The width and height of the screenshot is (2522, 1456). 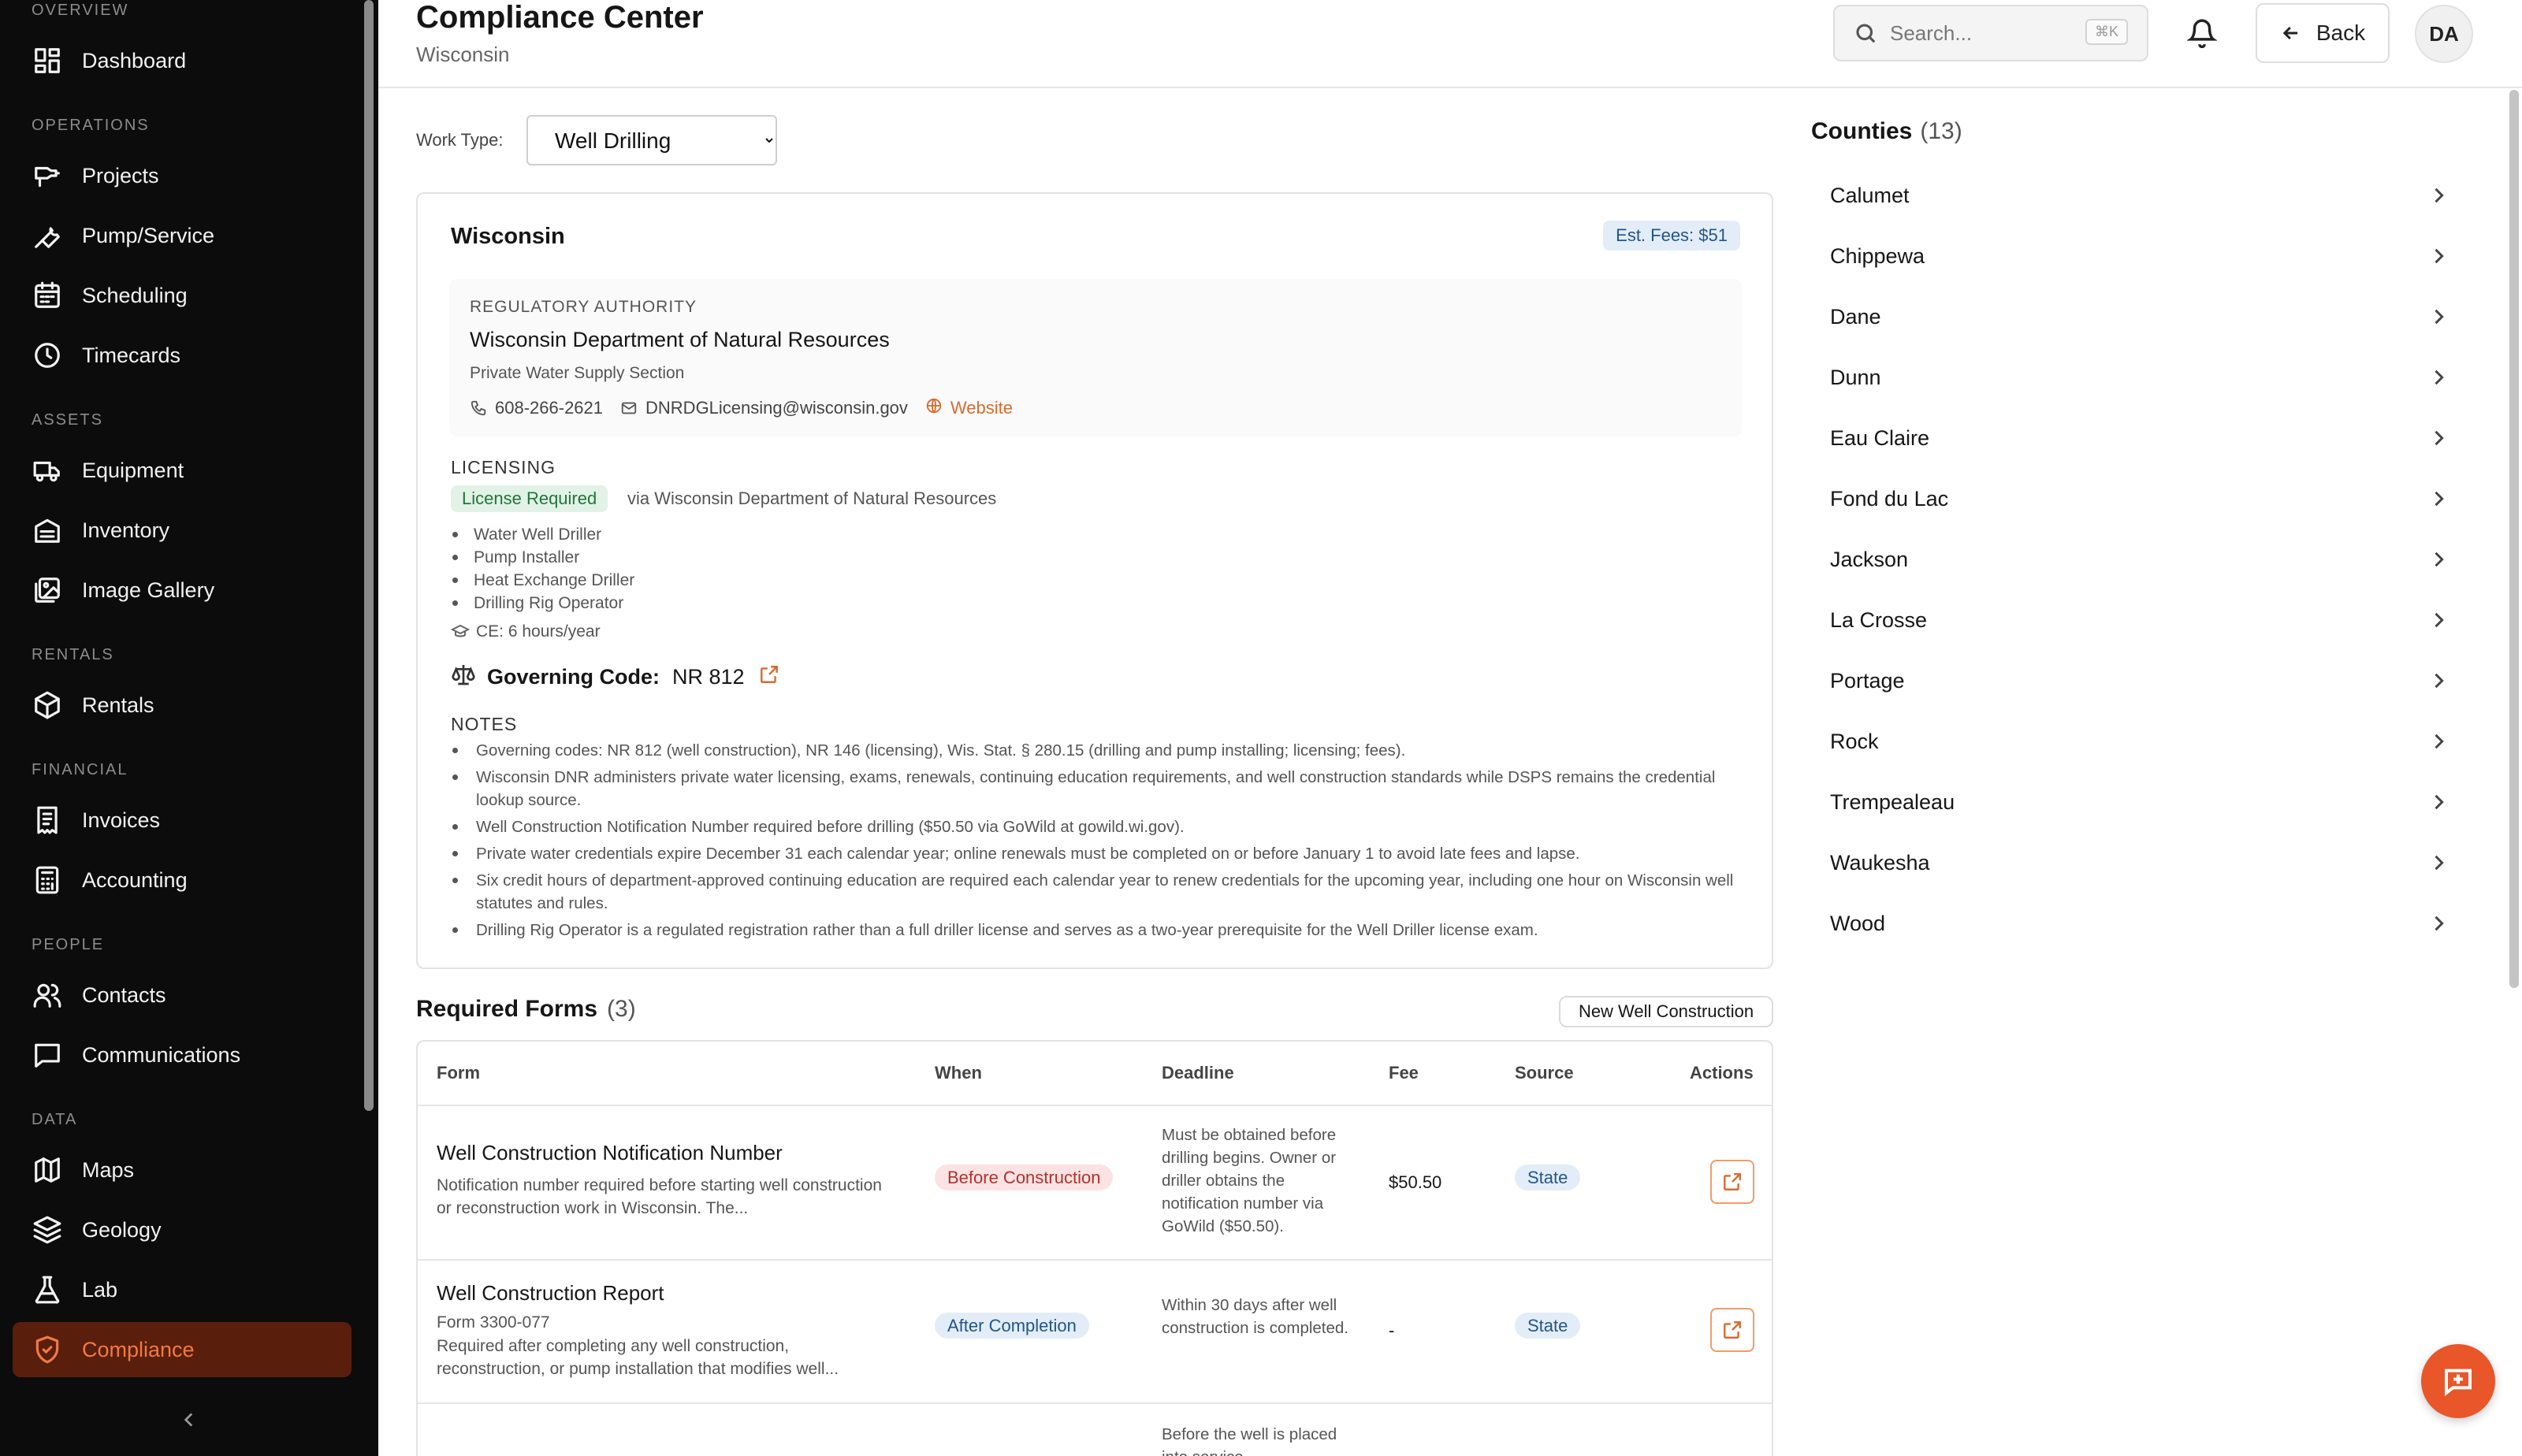 What do you see at coordinates (369, 555) in the screenshot?
I see `sidebar-scrollbar` at bounding box center [369, 555].